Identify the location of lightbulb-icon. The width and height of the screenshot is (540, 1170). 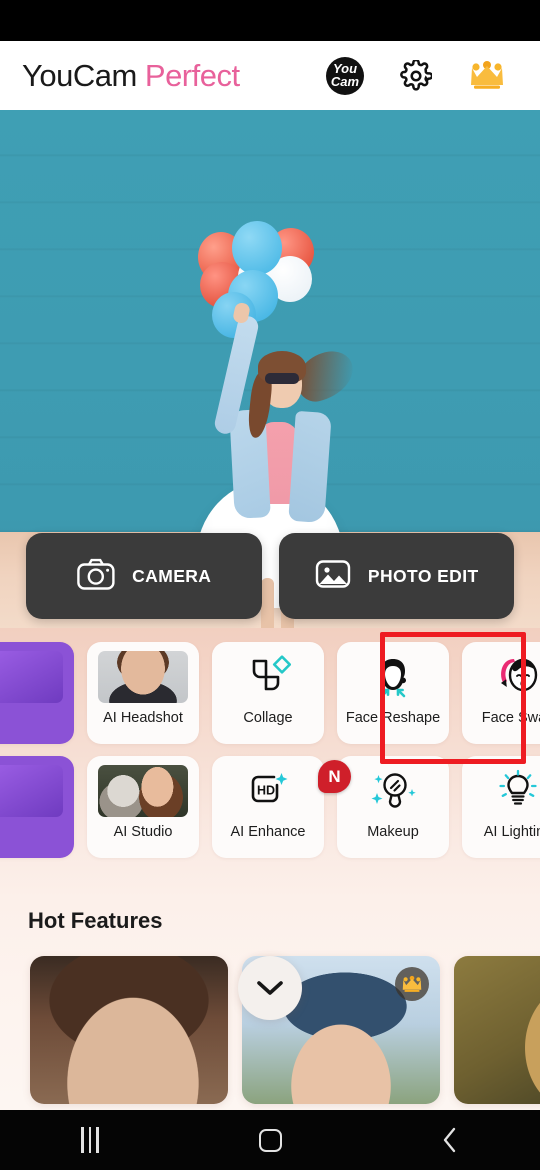
(506, 791).